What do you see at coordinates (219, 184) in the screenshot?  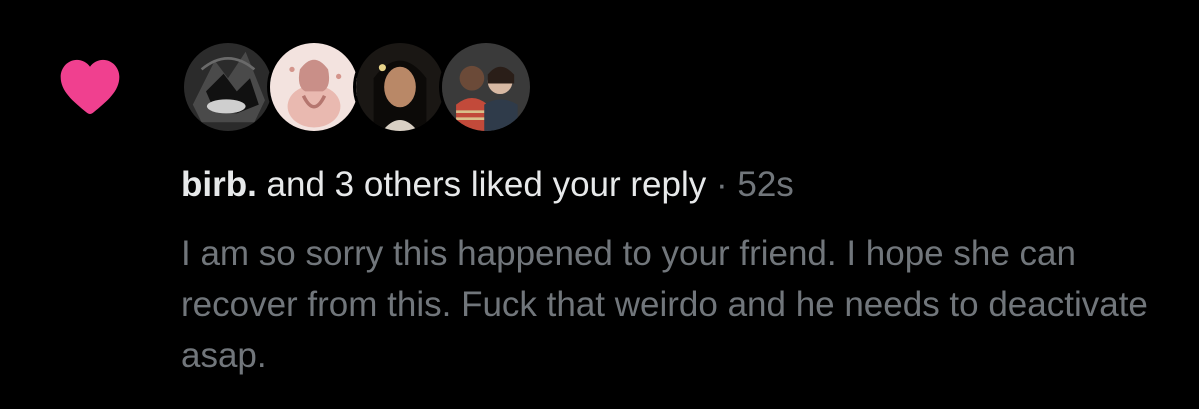 I see `liker-username: birb.` at bounding box center [219, 184].